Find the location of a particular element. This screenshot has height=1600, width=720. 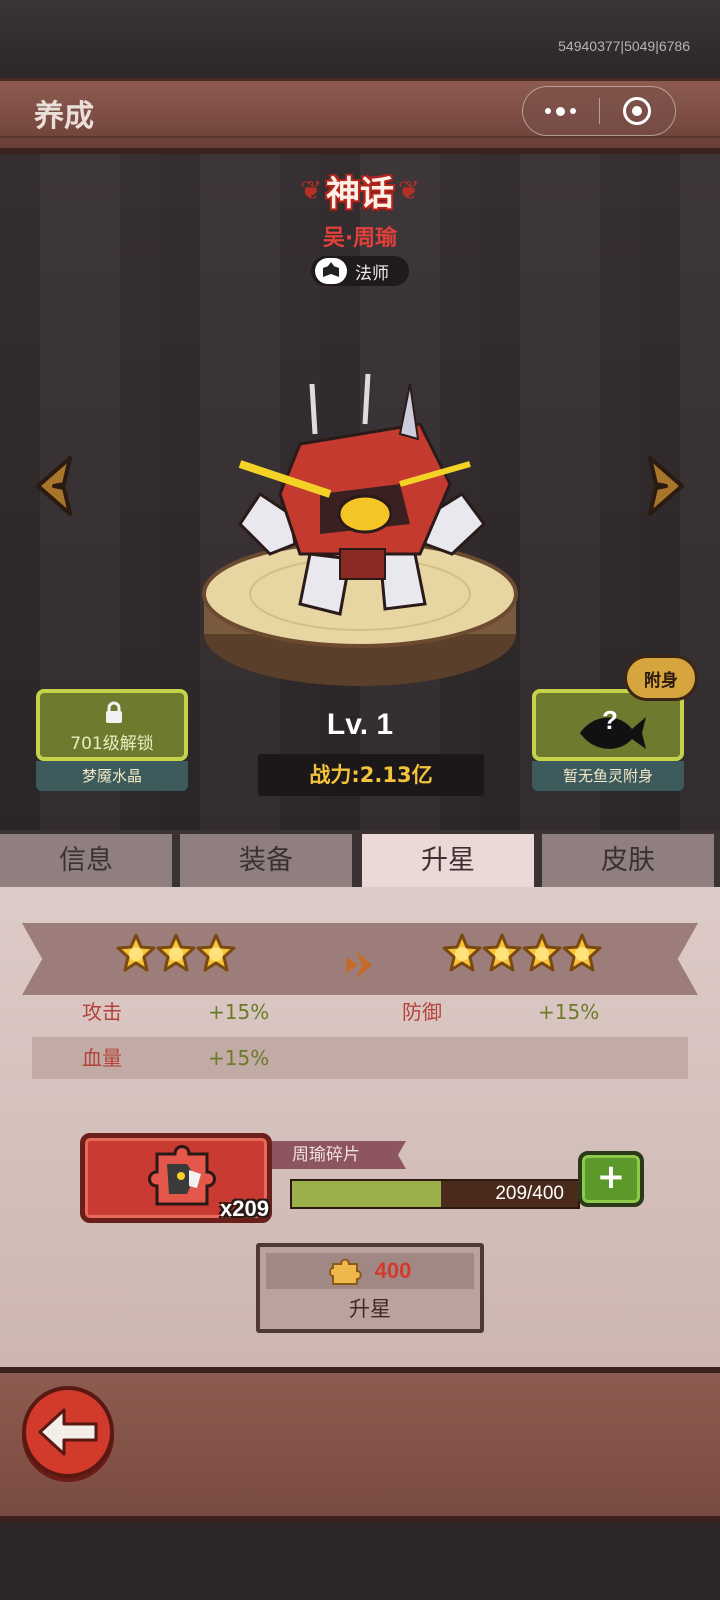

defense-value: +15% is located at coordinates (569, 1012).